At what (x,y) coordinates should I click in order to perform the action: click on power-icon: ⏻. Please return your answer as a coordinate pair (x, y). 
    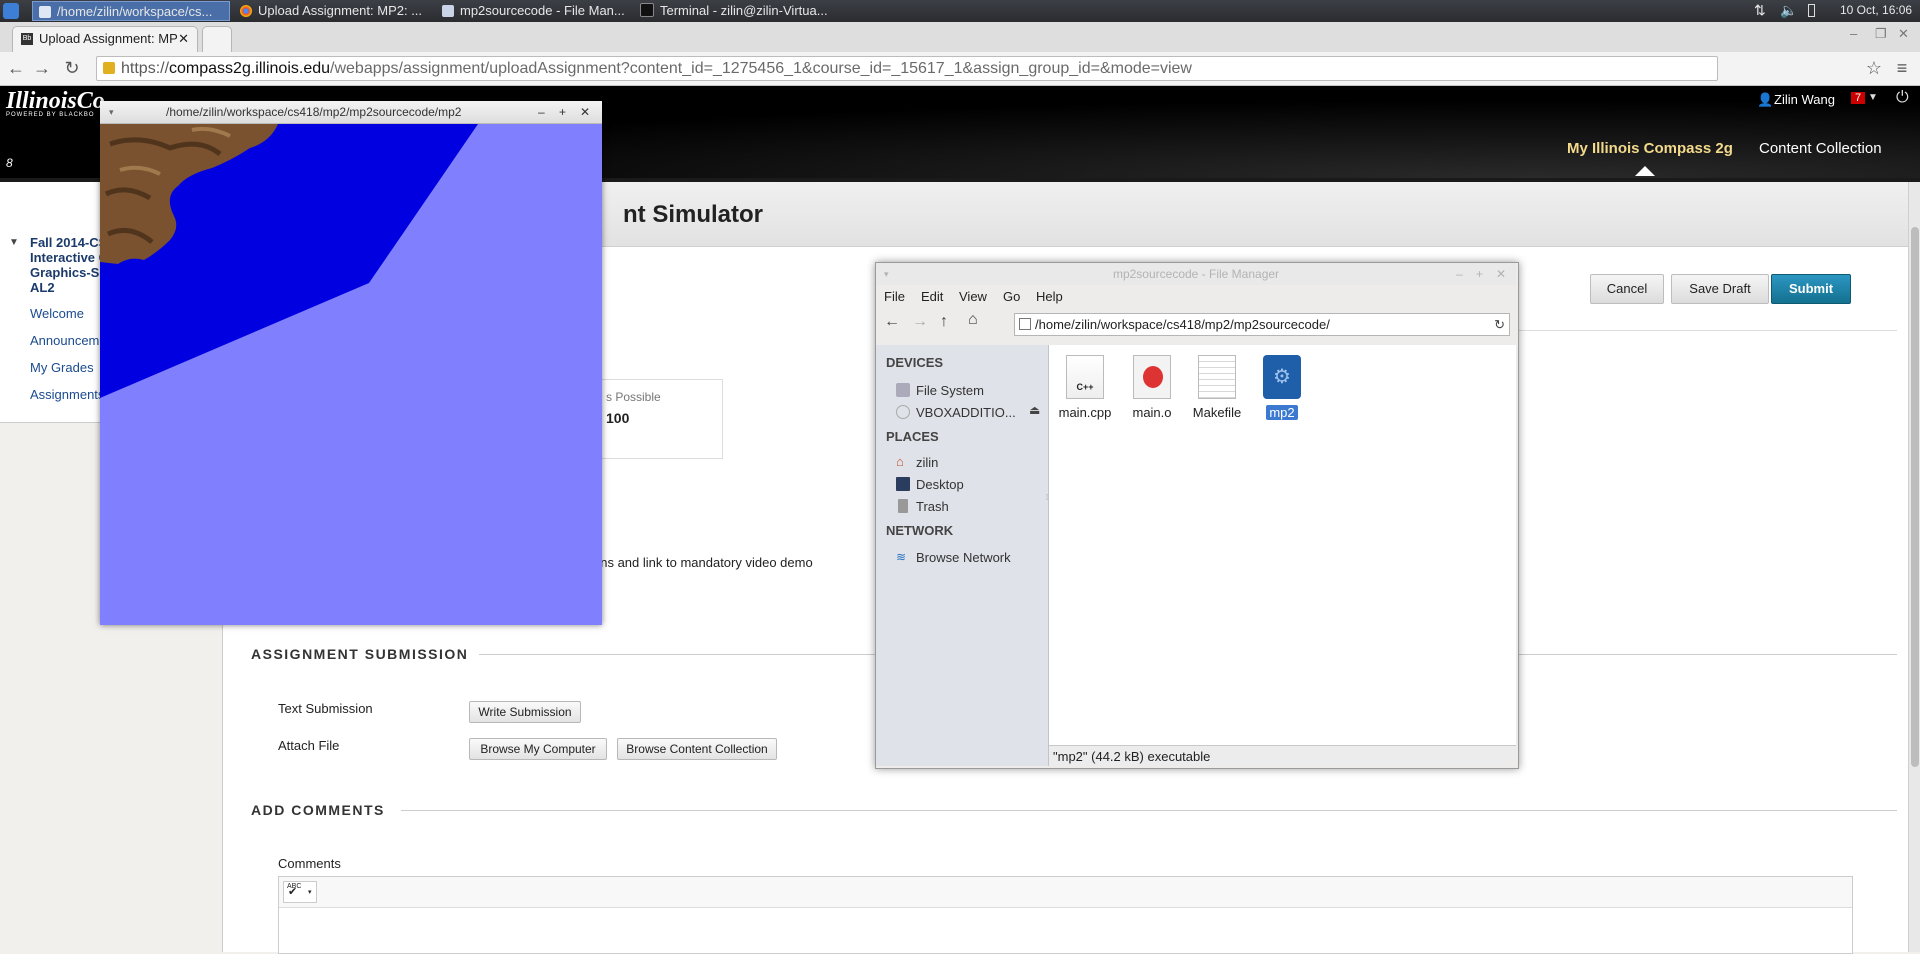
    Looking at the image, I should click on (1902, 98).